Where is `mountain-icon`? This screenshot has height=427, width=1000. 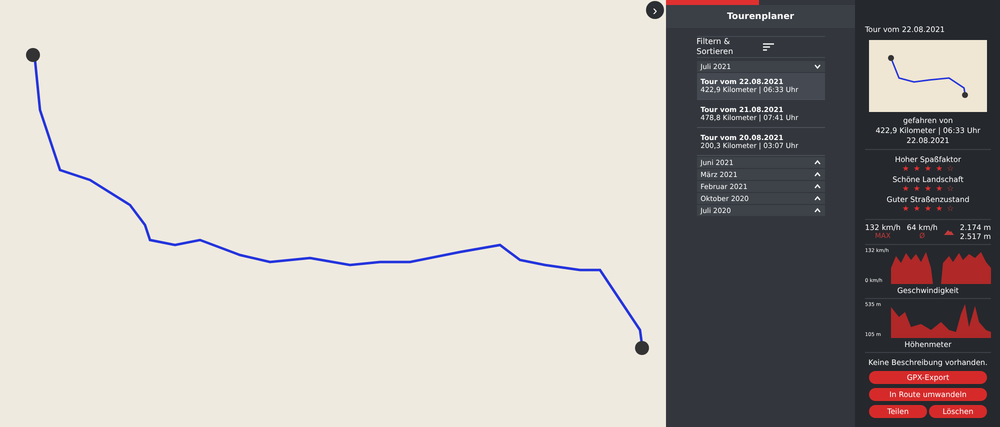
mountain-icon is located at coordinates (949, 232).